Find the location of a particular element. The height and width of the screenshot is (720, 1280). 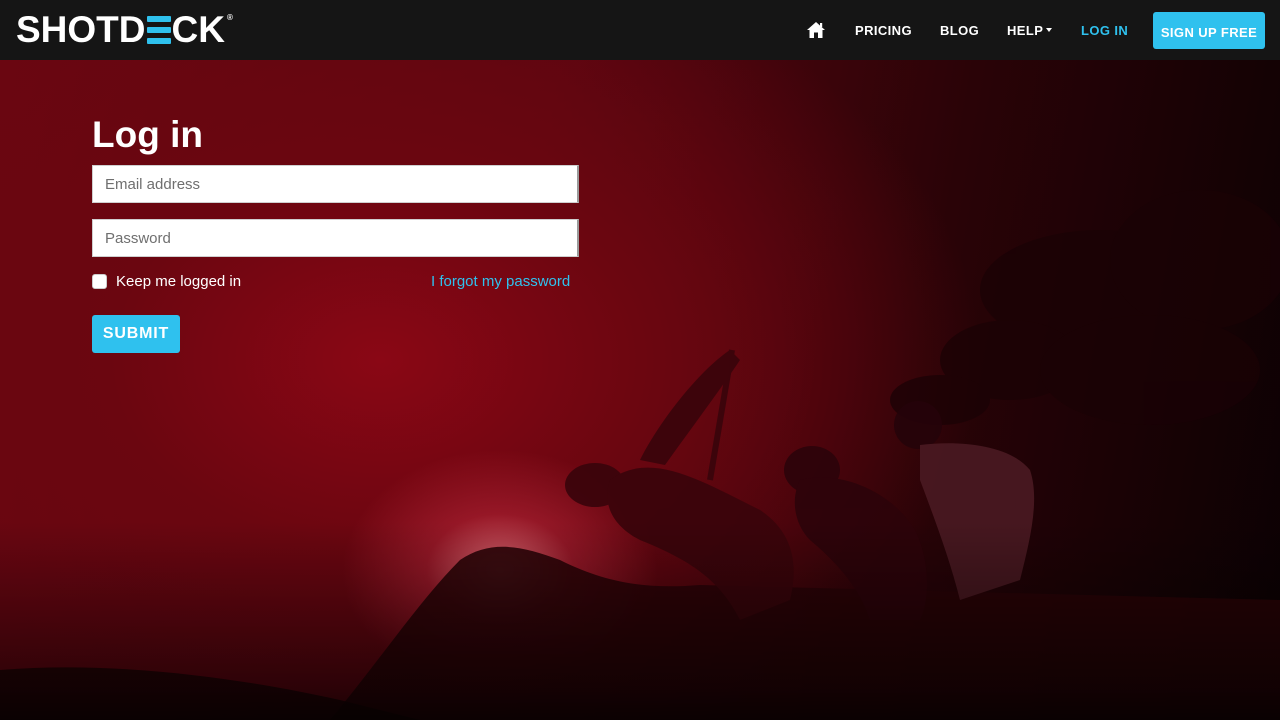

logo-text-right: CK is located at coordinates (198, 29).